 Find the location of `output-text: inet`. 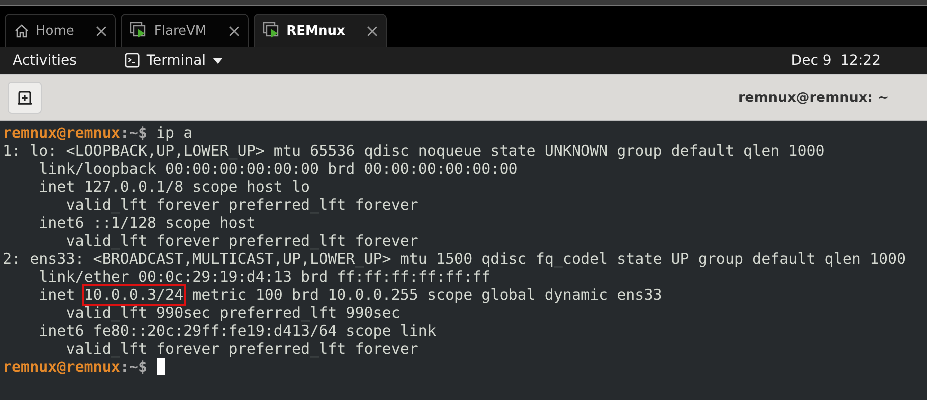

output-text: inet is located at coordinates (57, 295).